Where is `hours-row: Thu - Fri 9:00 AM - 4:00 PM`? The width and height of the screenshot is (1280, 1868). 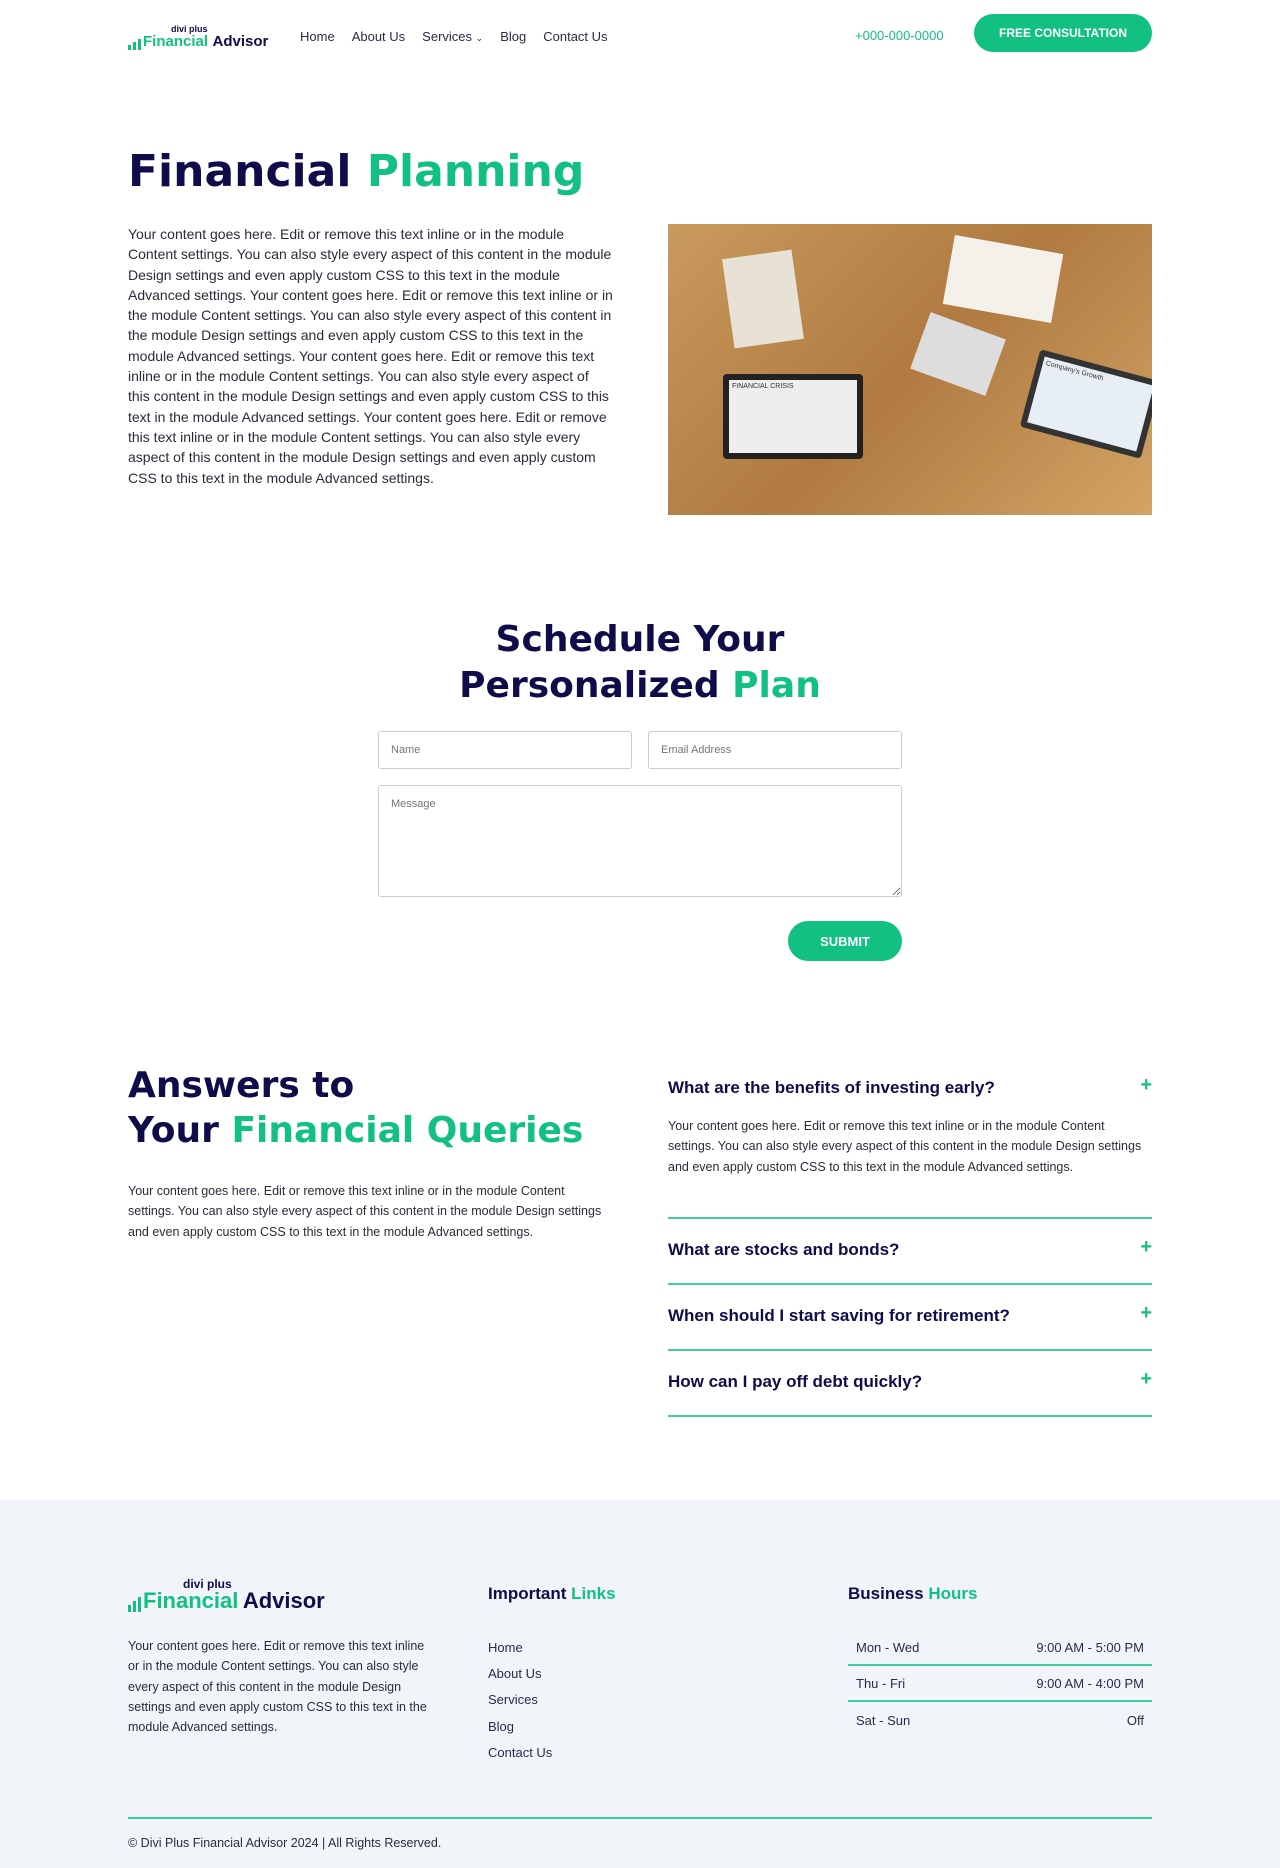 hours-row: Thu - Fri 9:00 AM - 4:00 PM is located at coordinates (1000, 1684).